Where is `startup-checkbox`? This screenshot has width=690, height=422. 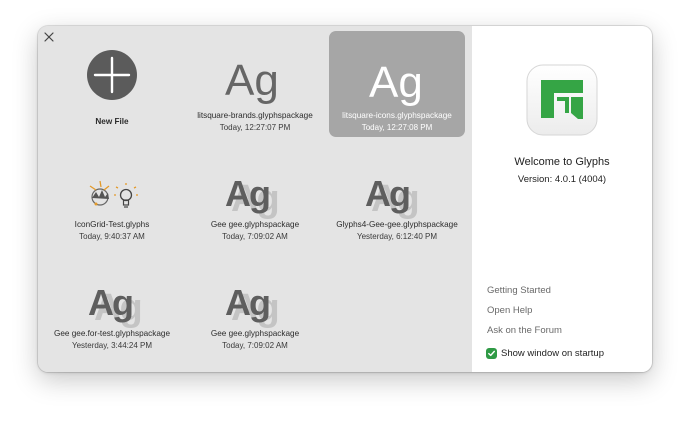
startup-checkbox is located at coordinates (491, 353).